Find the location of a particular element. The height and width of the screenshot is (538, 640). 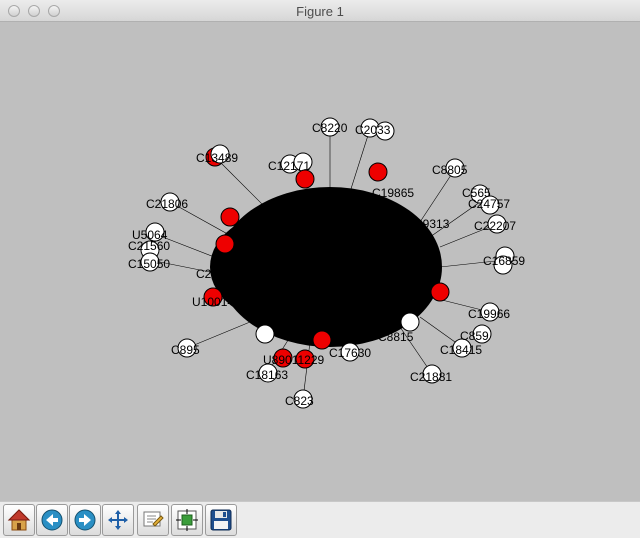

node-label: C21605 is located at coordinates (217, 274).